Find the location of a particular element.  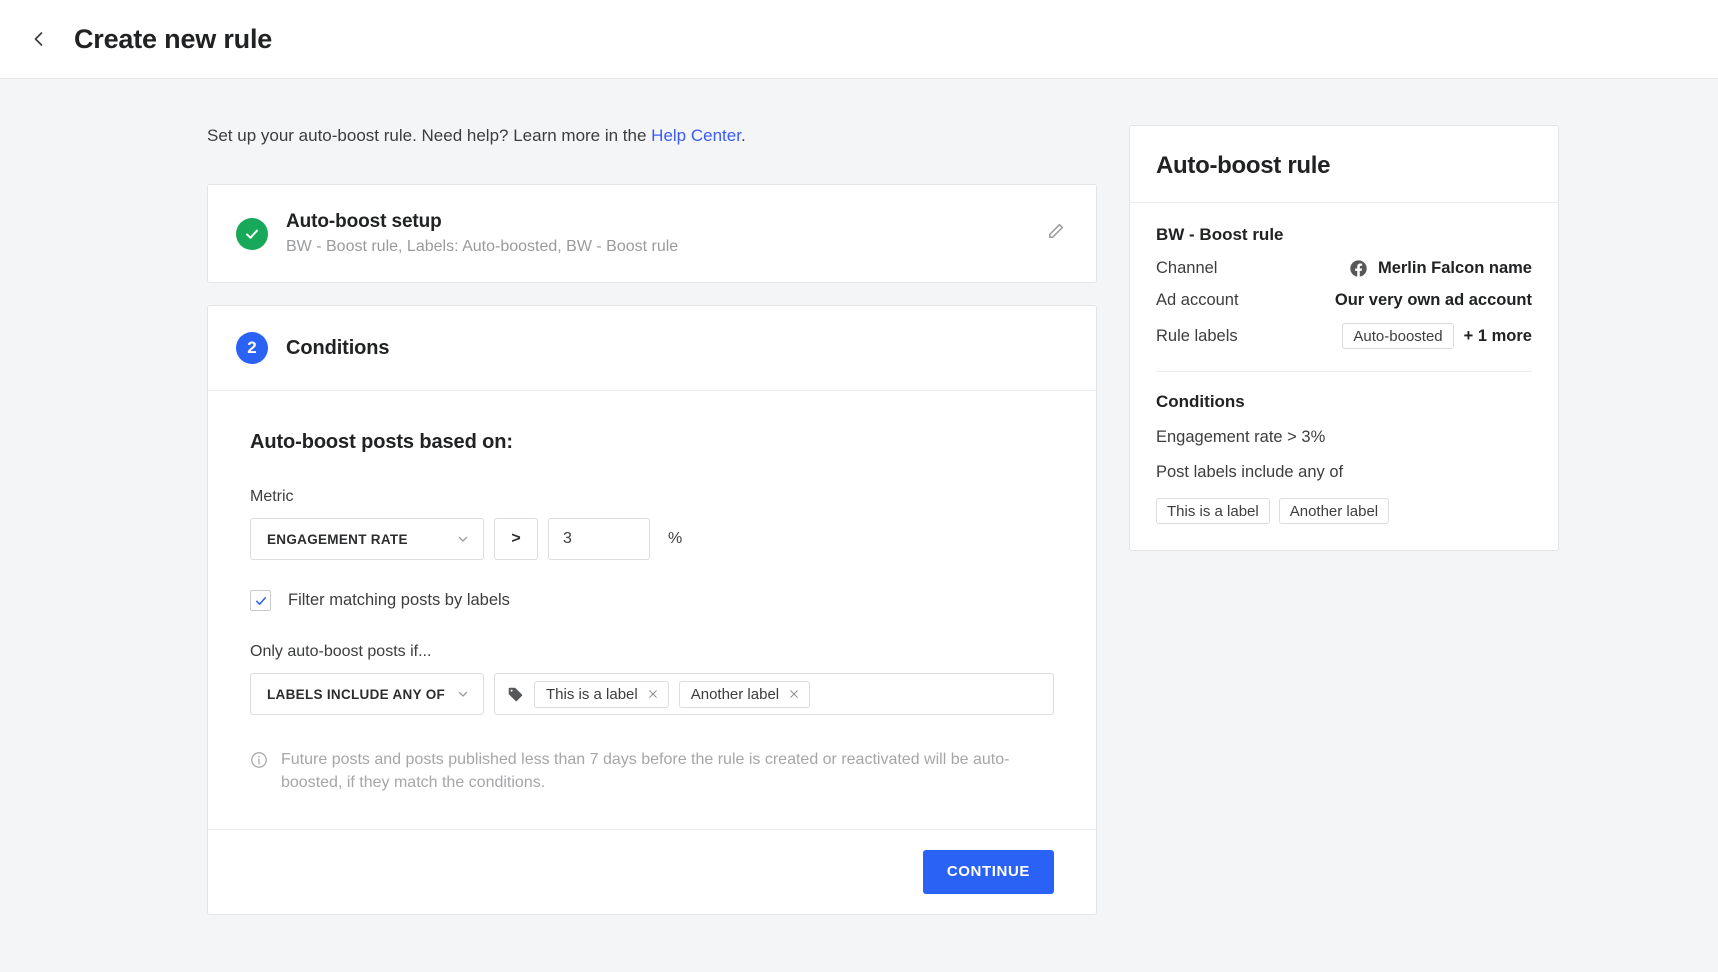

facebook-icon is located at coordinates (1358, 268).